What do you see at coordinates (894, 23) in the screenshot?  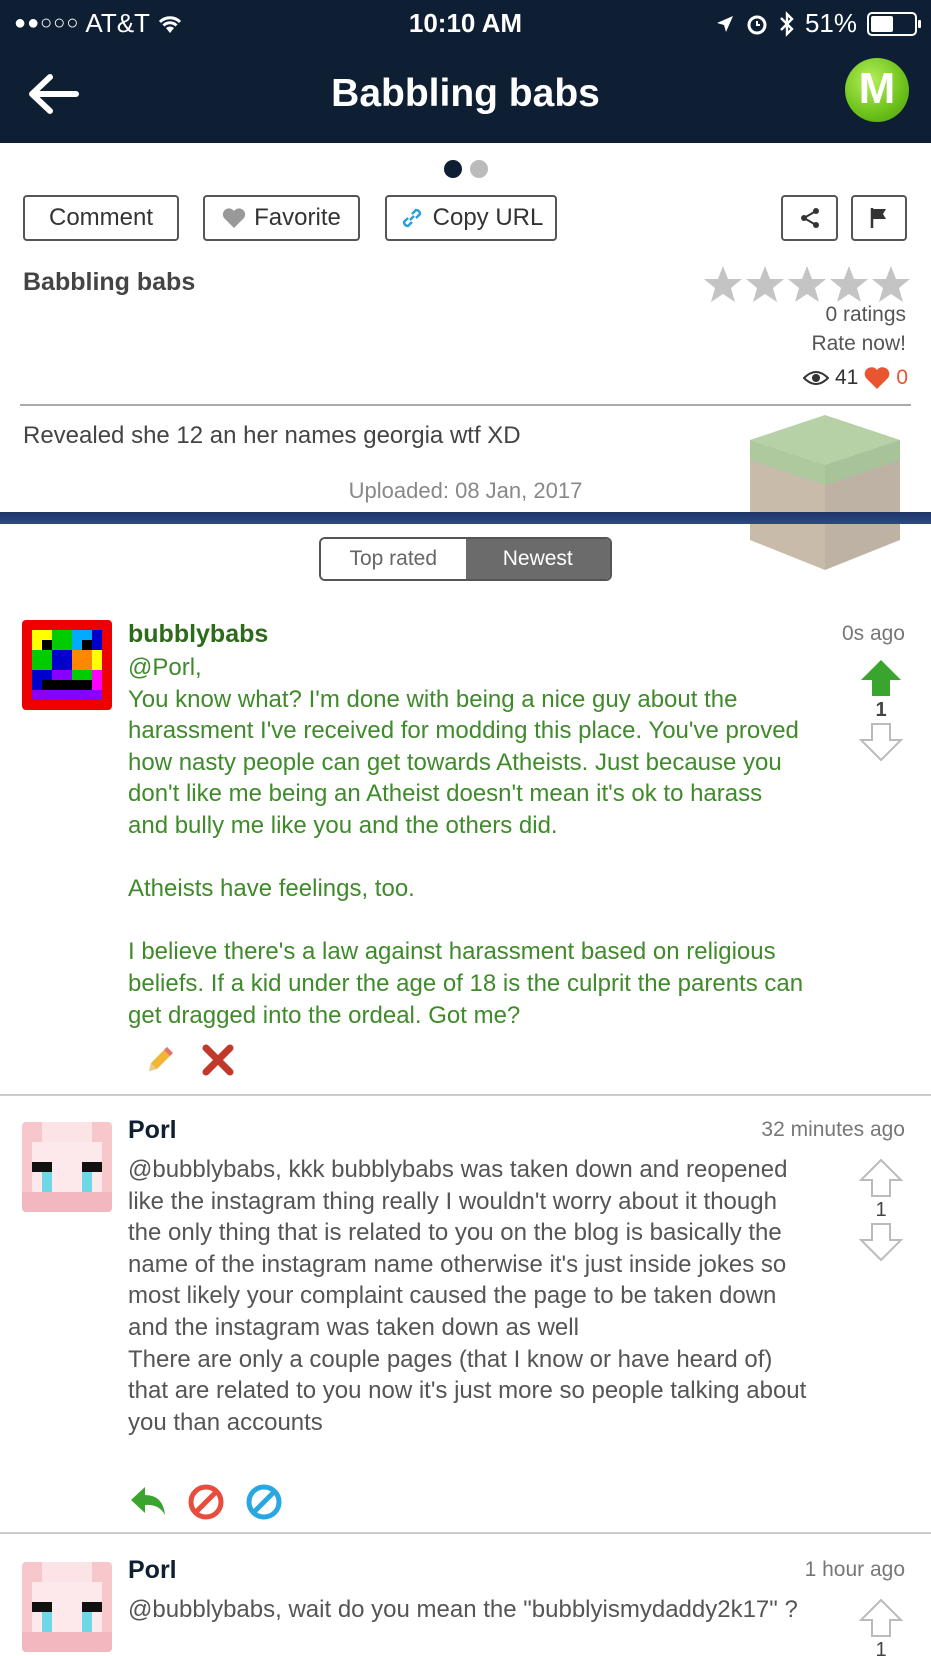 I see `battery-icon` at bounding box center [894, 23].